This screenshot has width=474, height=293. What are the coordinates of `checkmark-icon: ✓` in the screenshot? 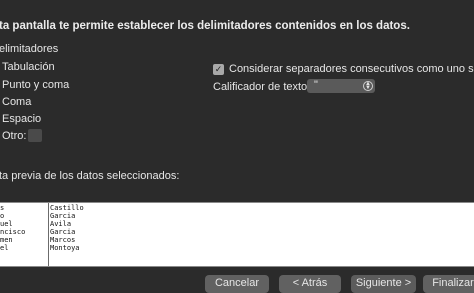 It's located at (218, 69).